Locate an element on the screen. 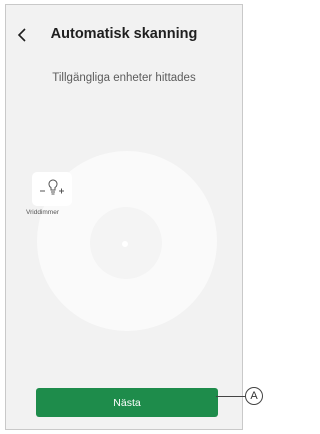 This screenshot has height=434, width=320. device-card is located at coordinates (52, 189).